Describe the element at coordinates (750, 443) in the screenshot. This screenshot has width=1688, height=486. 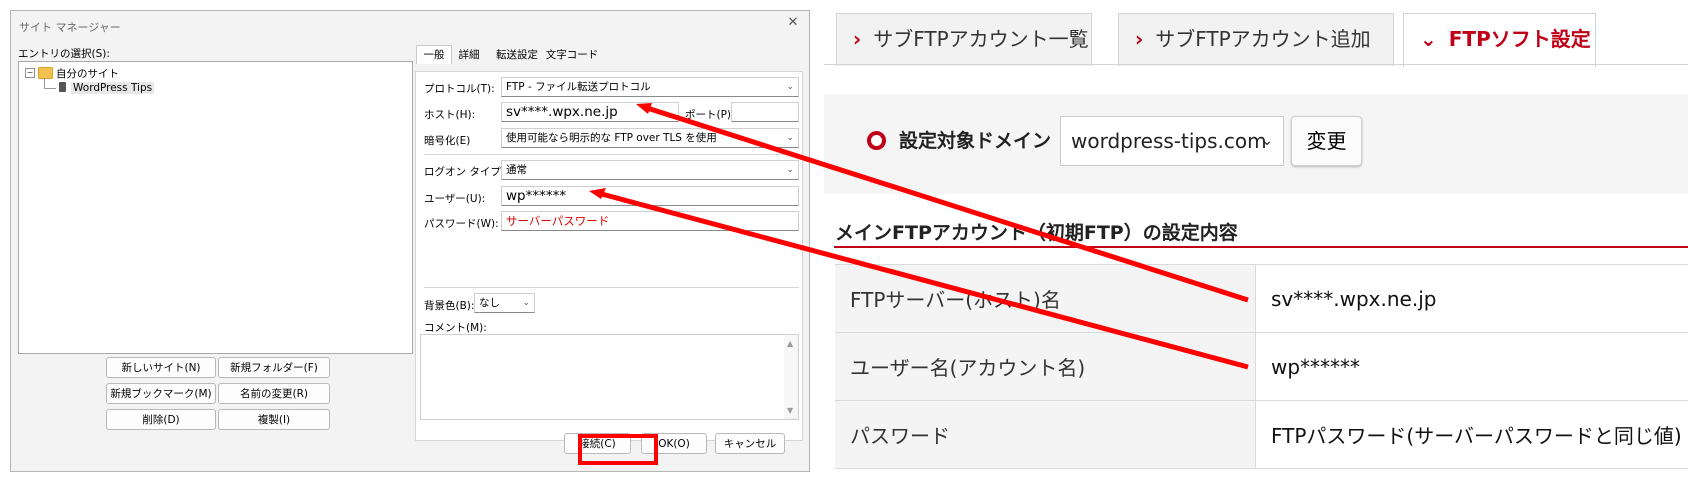
I see `cancel-button: キャンセル` at that location.